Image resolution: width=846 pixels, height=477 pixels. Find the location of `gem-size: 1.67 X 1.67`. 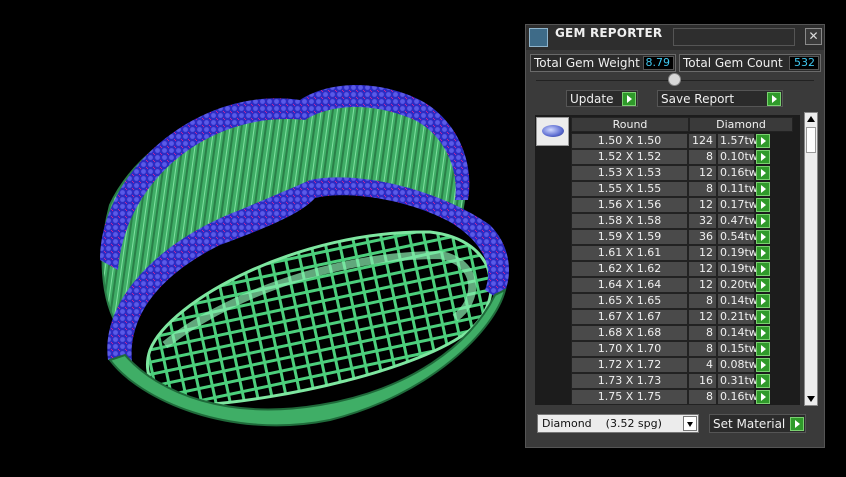

gem-size: 1.67 X 1.67 is located at coordinates (629, 317).